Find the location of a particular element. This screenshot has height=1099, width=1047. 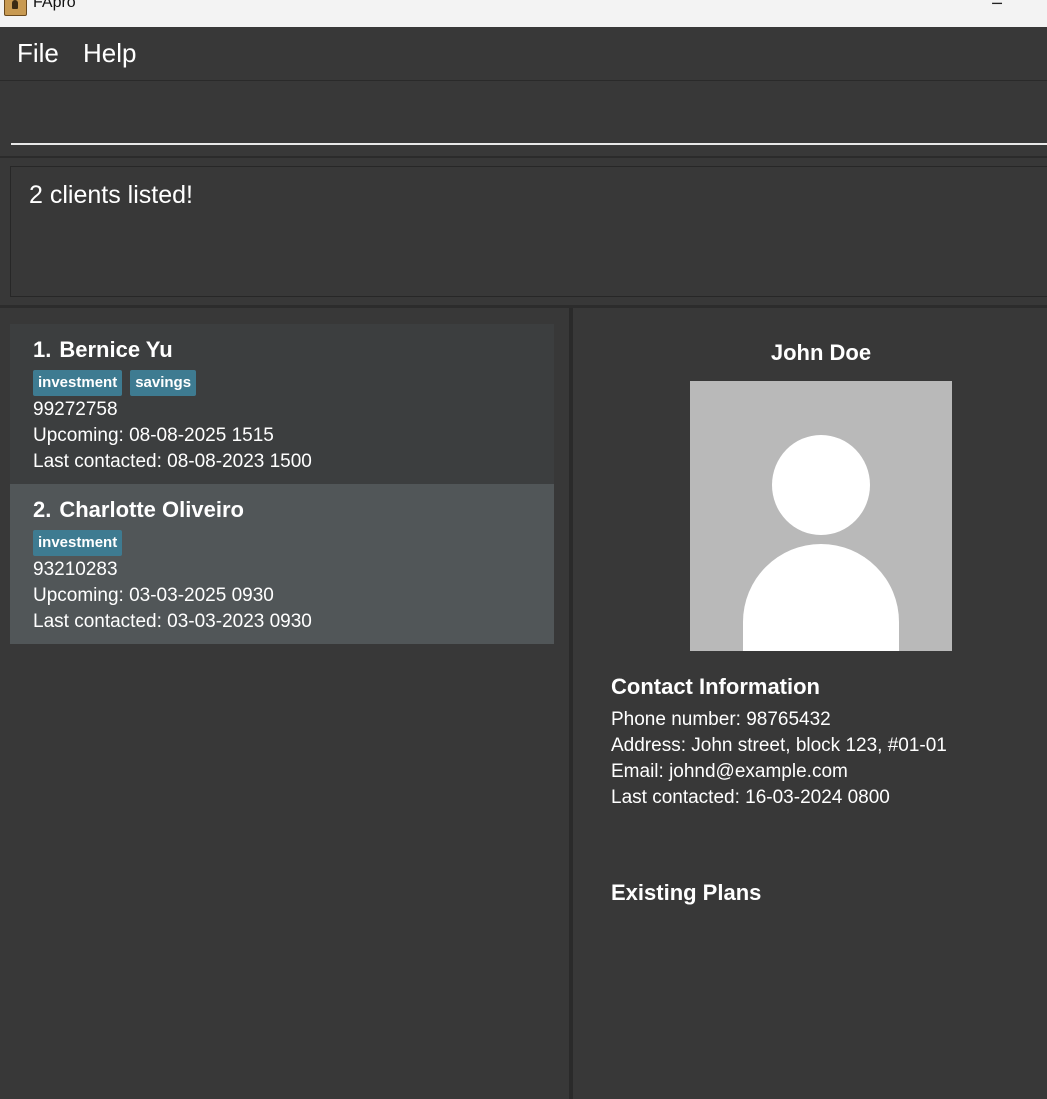

client-phone: 99272758 is located at coordinates (75, 409).